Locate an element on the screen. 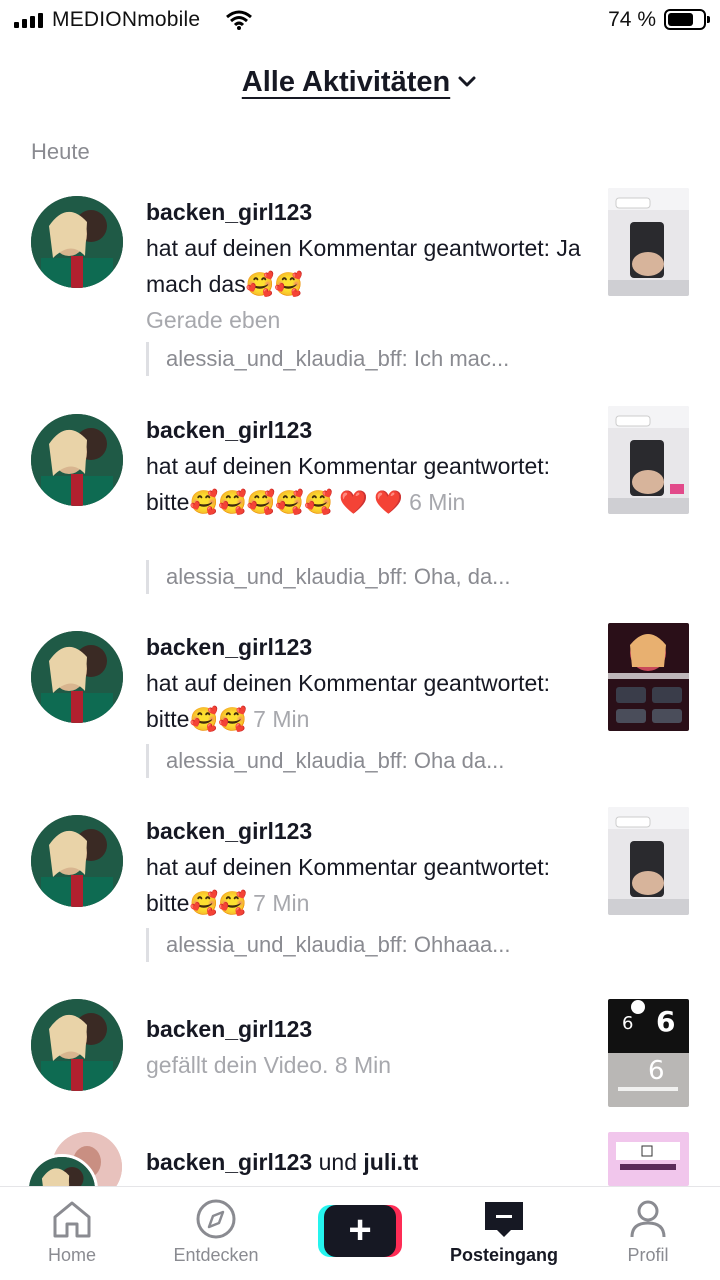 This screenshot has height=1280, width=720. video-thumbnail: 6 6 6 is located at coordinates (648, 1053).